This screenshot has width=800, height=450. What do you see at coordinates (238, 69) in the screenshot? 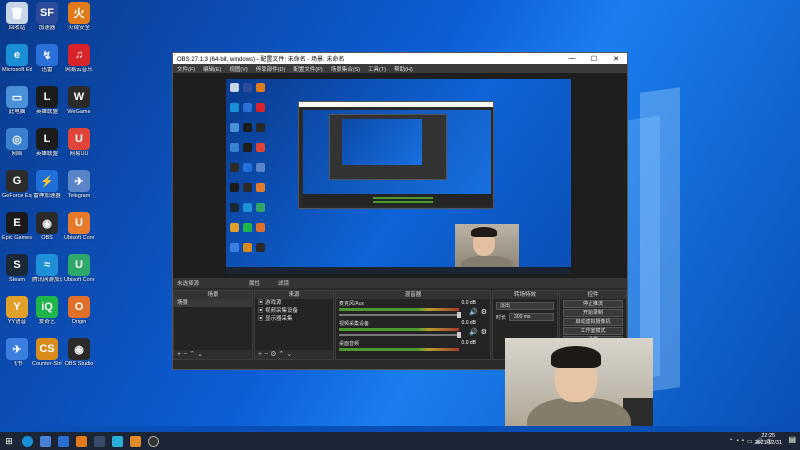
I see `menu-view: 视图(V)` at bounding box center [238, 69].